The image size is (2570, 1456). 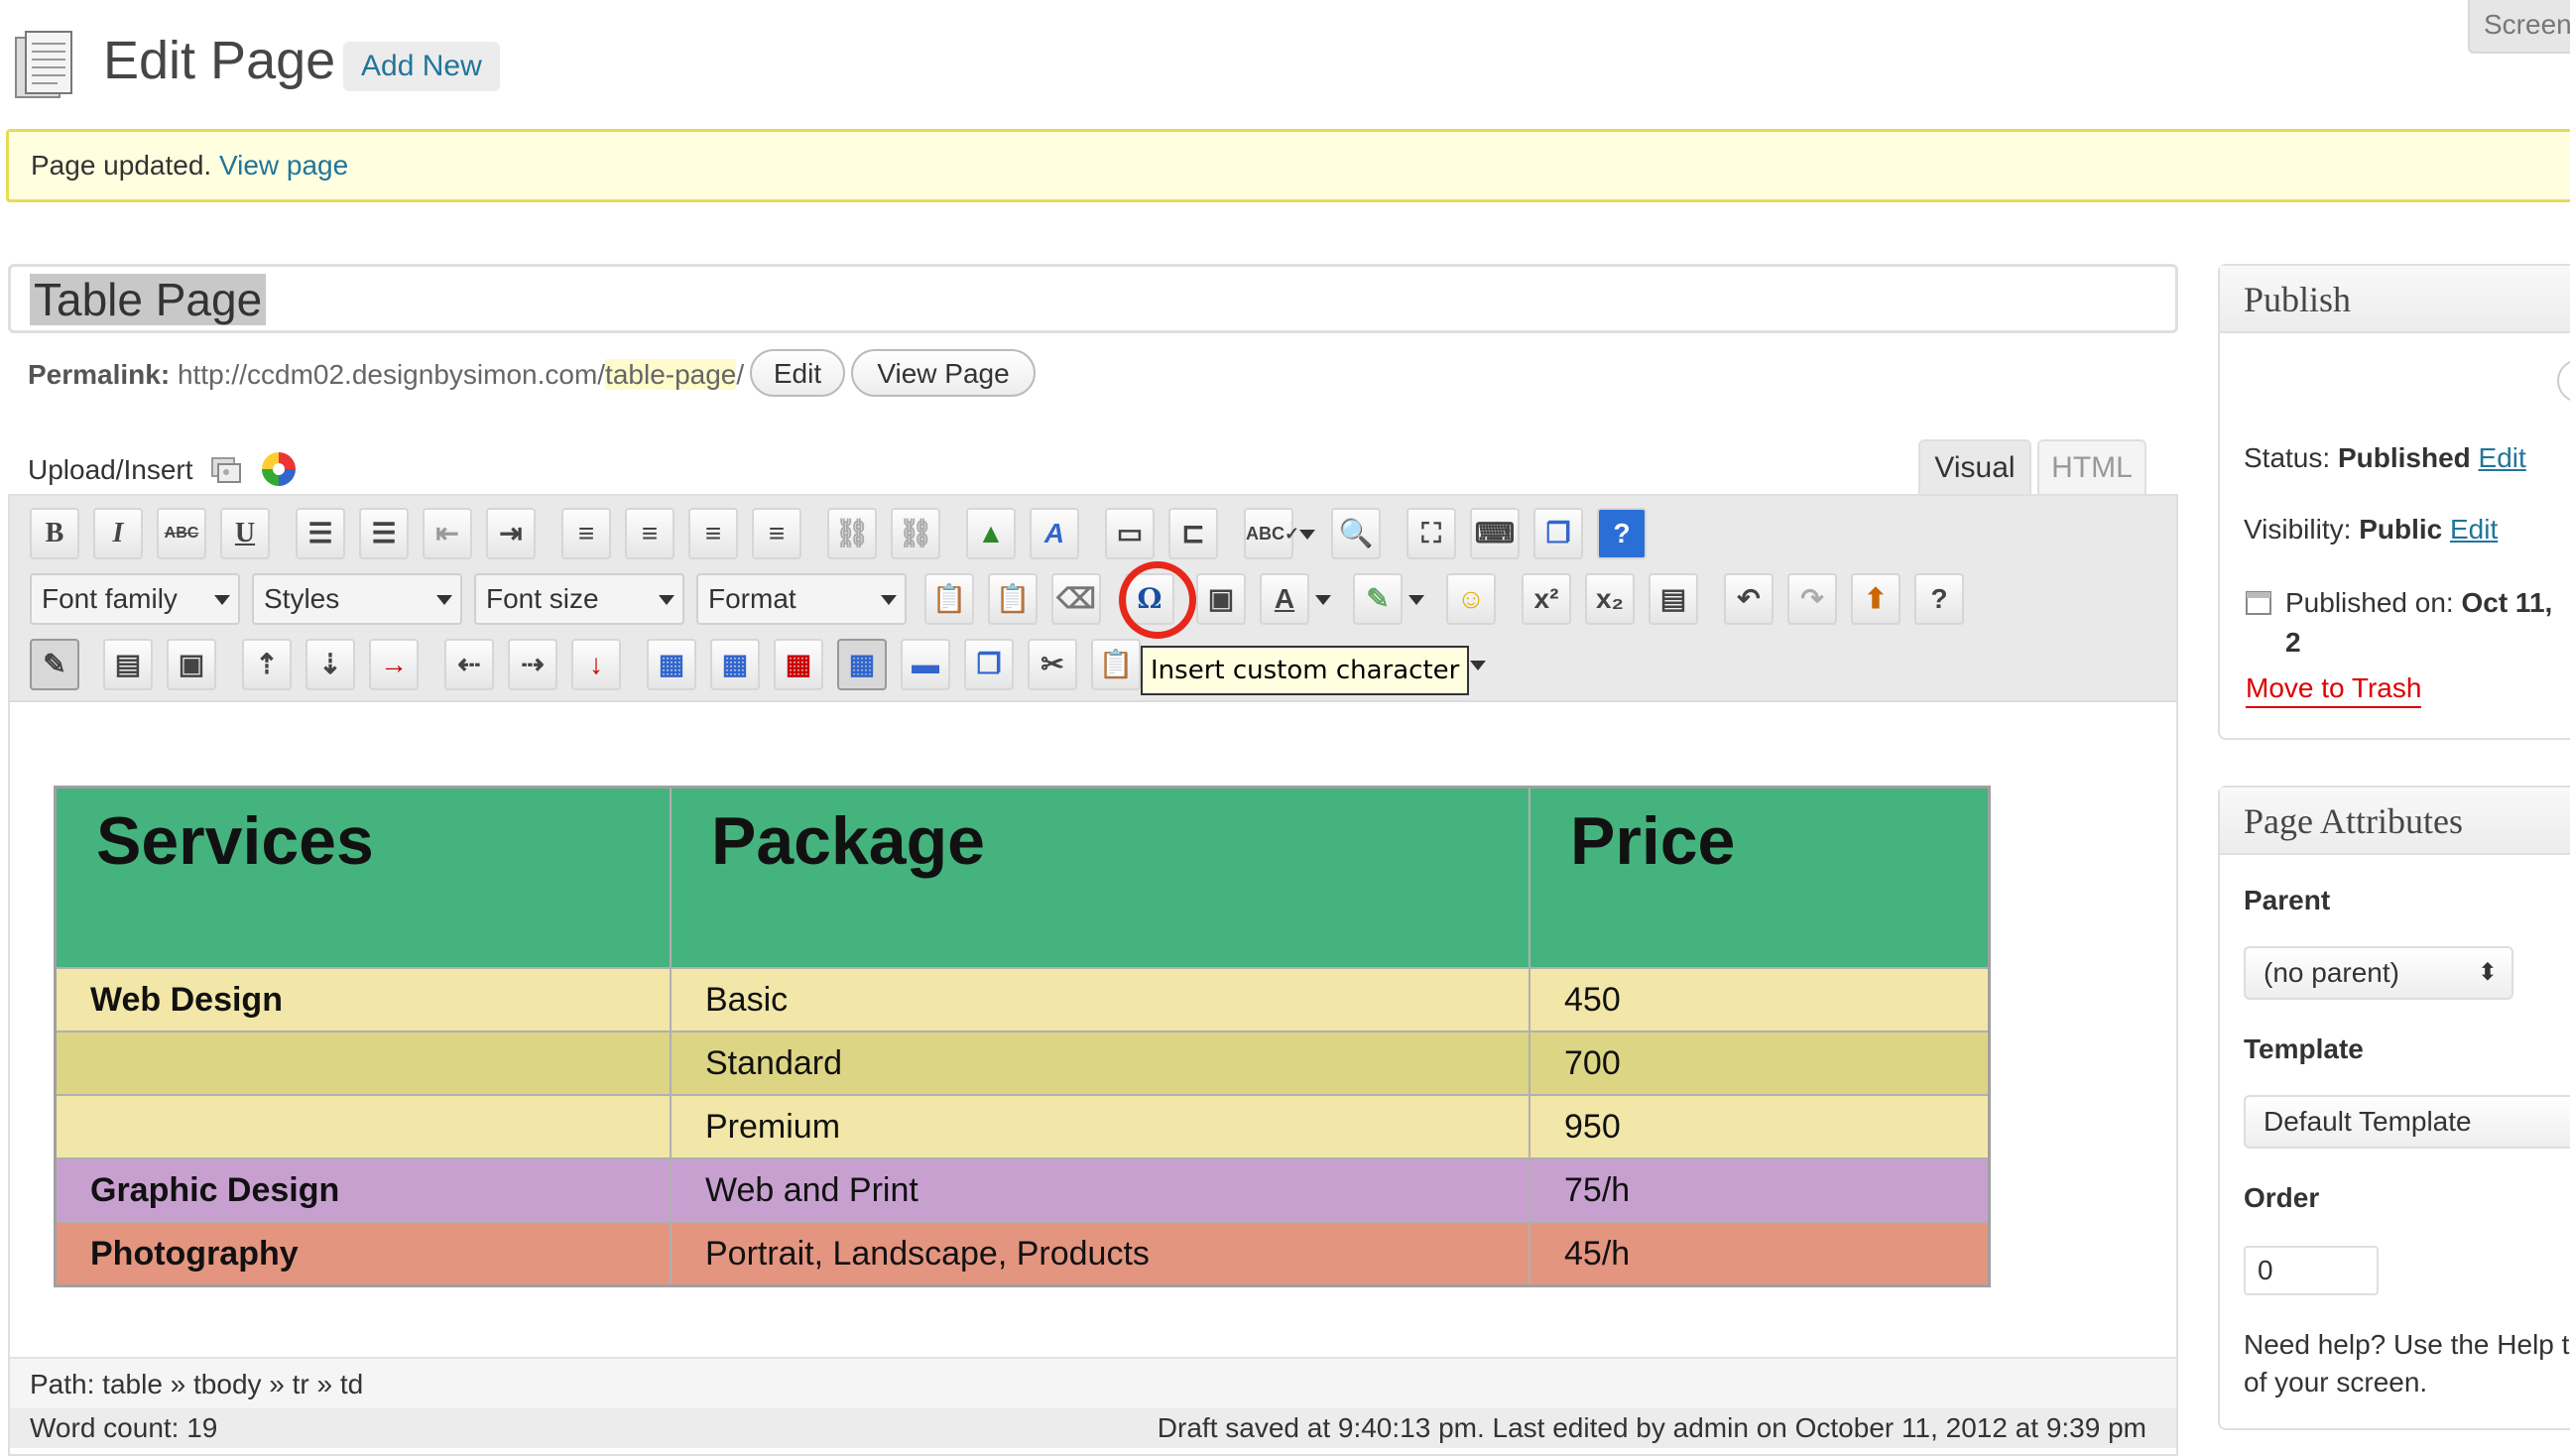 I want to click on cut-icon: ✂, so click(x=1052, y=664).